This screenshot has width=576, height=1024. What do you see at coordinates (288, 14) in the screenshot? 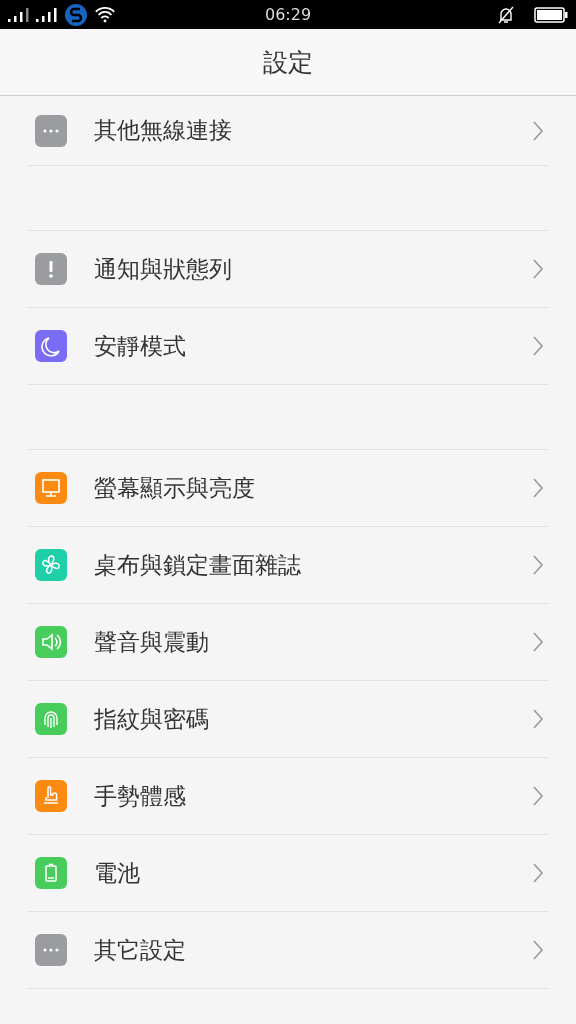
I see `clock: 06:29` at bounding box center [288, 14].